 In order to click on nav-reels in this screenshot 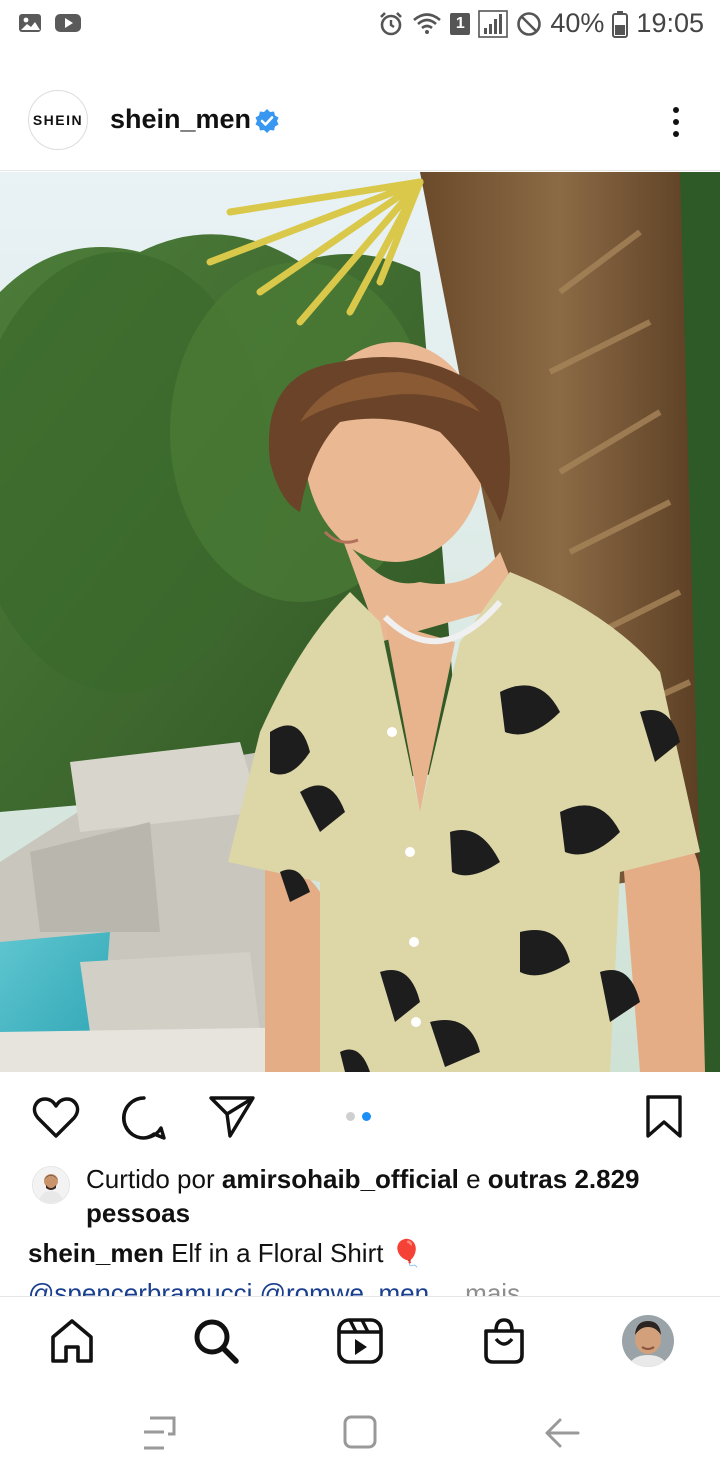, I will do `click(360, 1341)`.